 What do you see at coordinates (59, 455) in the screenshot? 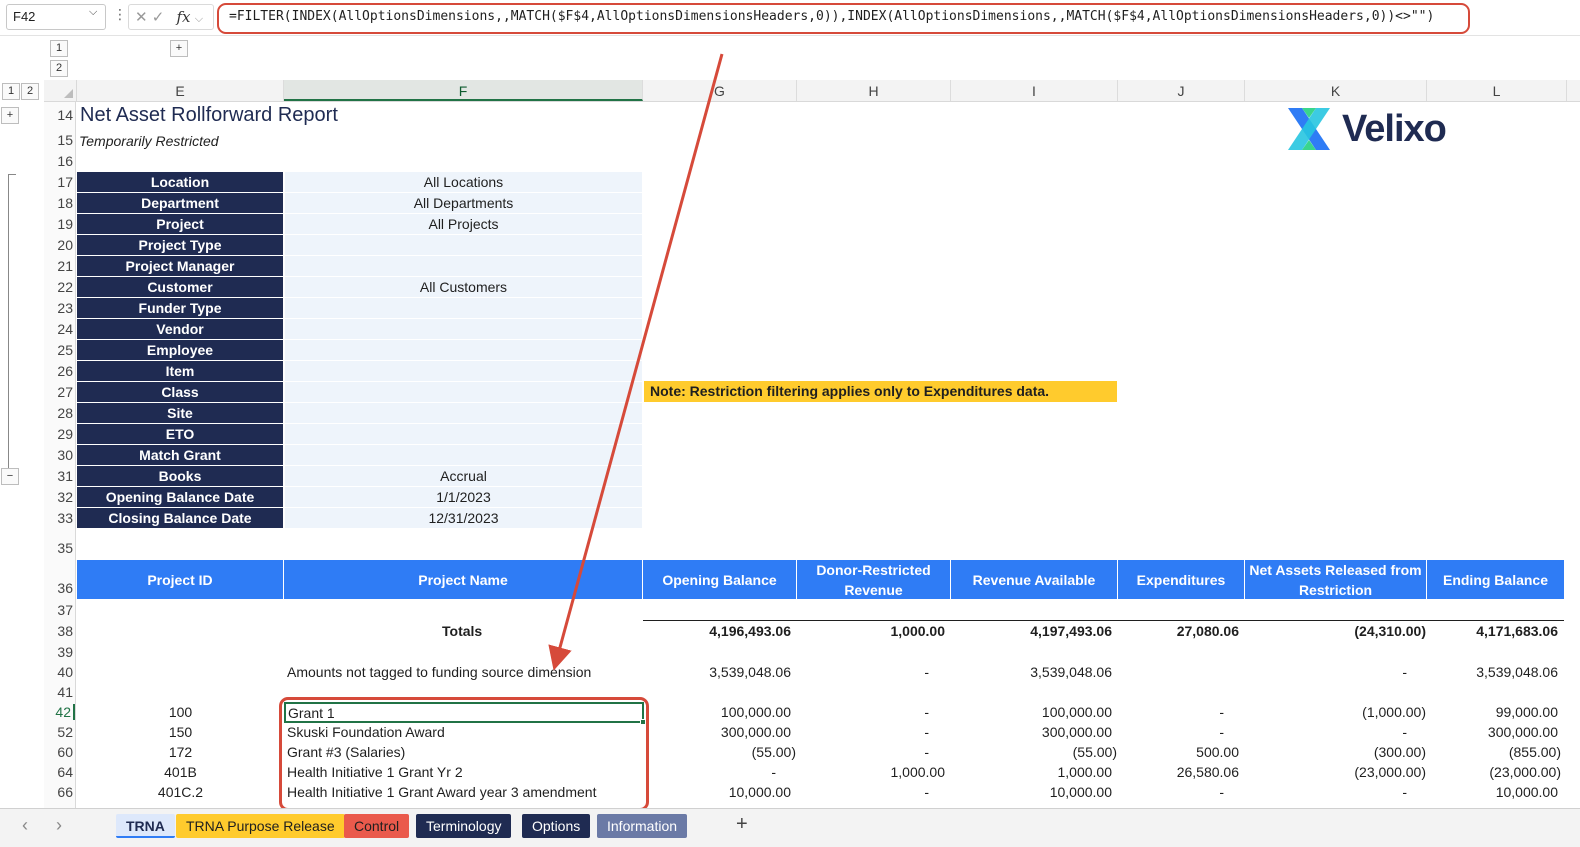
I see `row-header: 30` at bounding box center [59, 455].